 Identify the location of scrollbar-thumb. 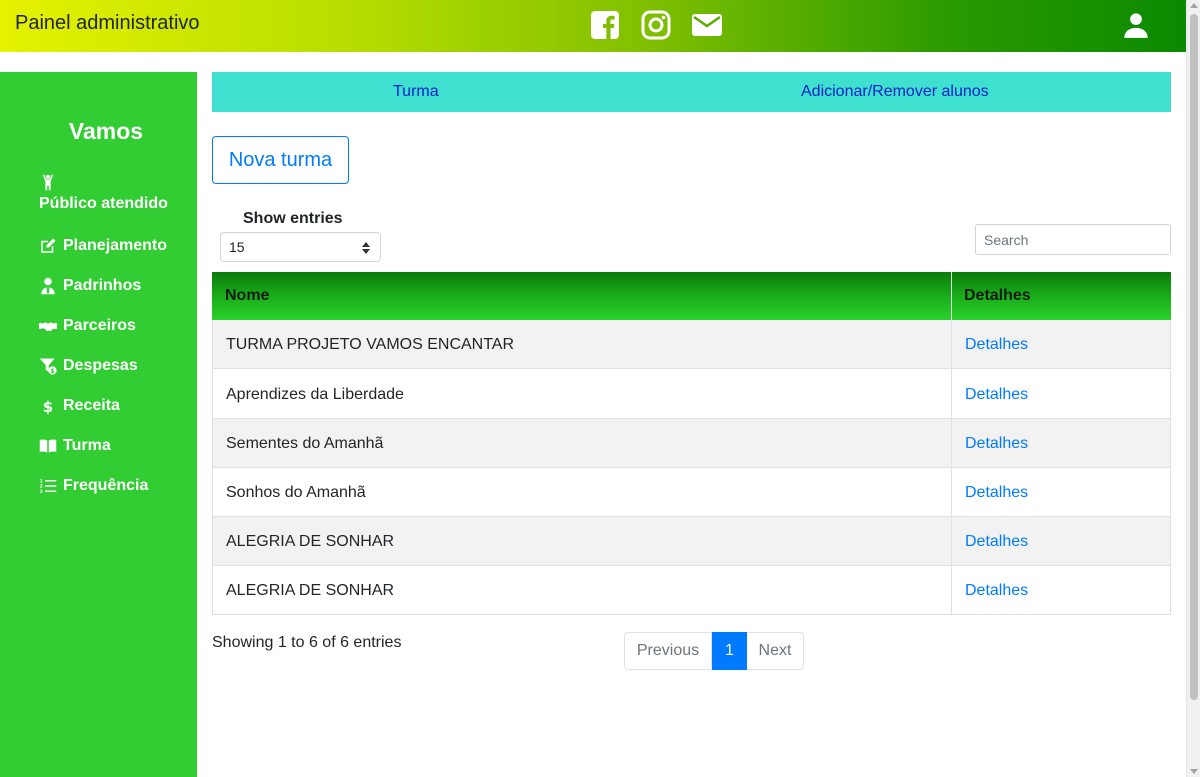
(1194, 357).